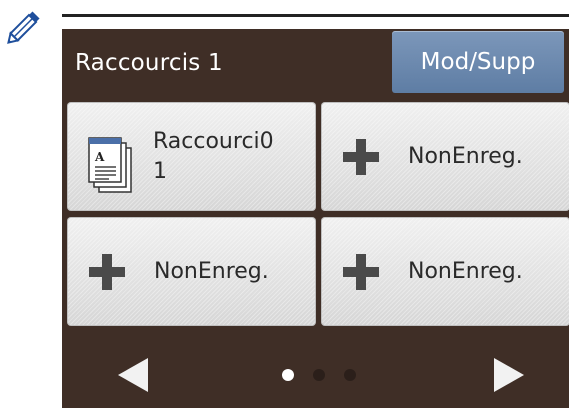  I want to click on document-icon: A, so click(110, 165).